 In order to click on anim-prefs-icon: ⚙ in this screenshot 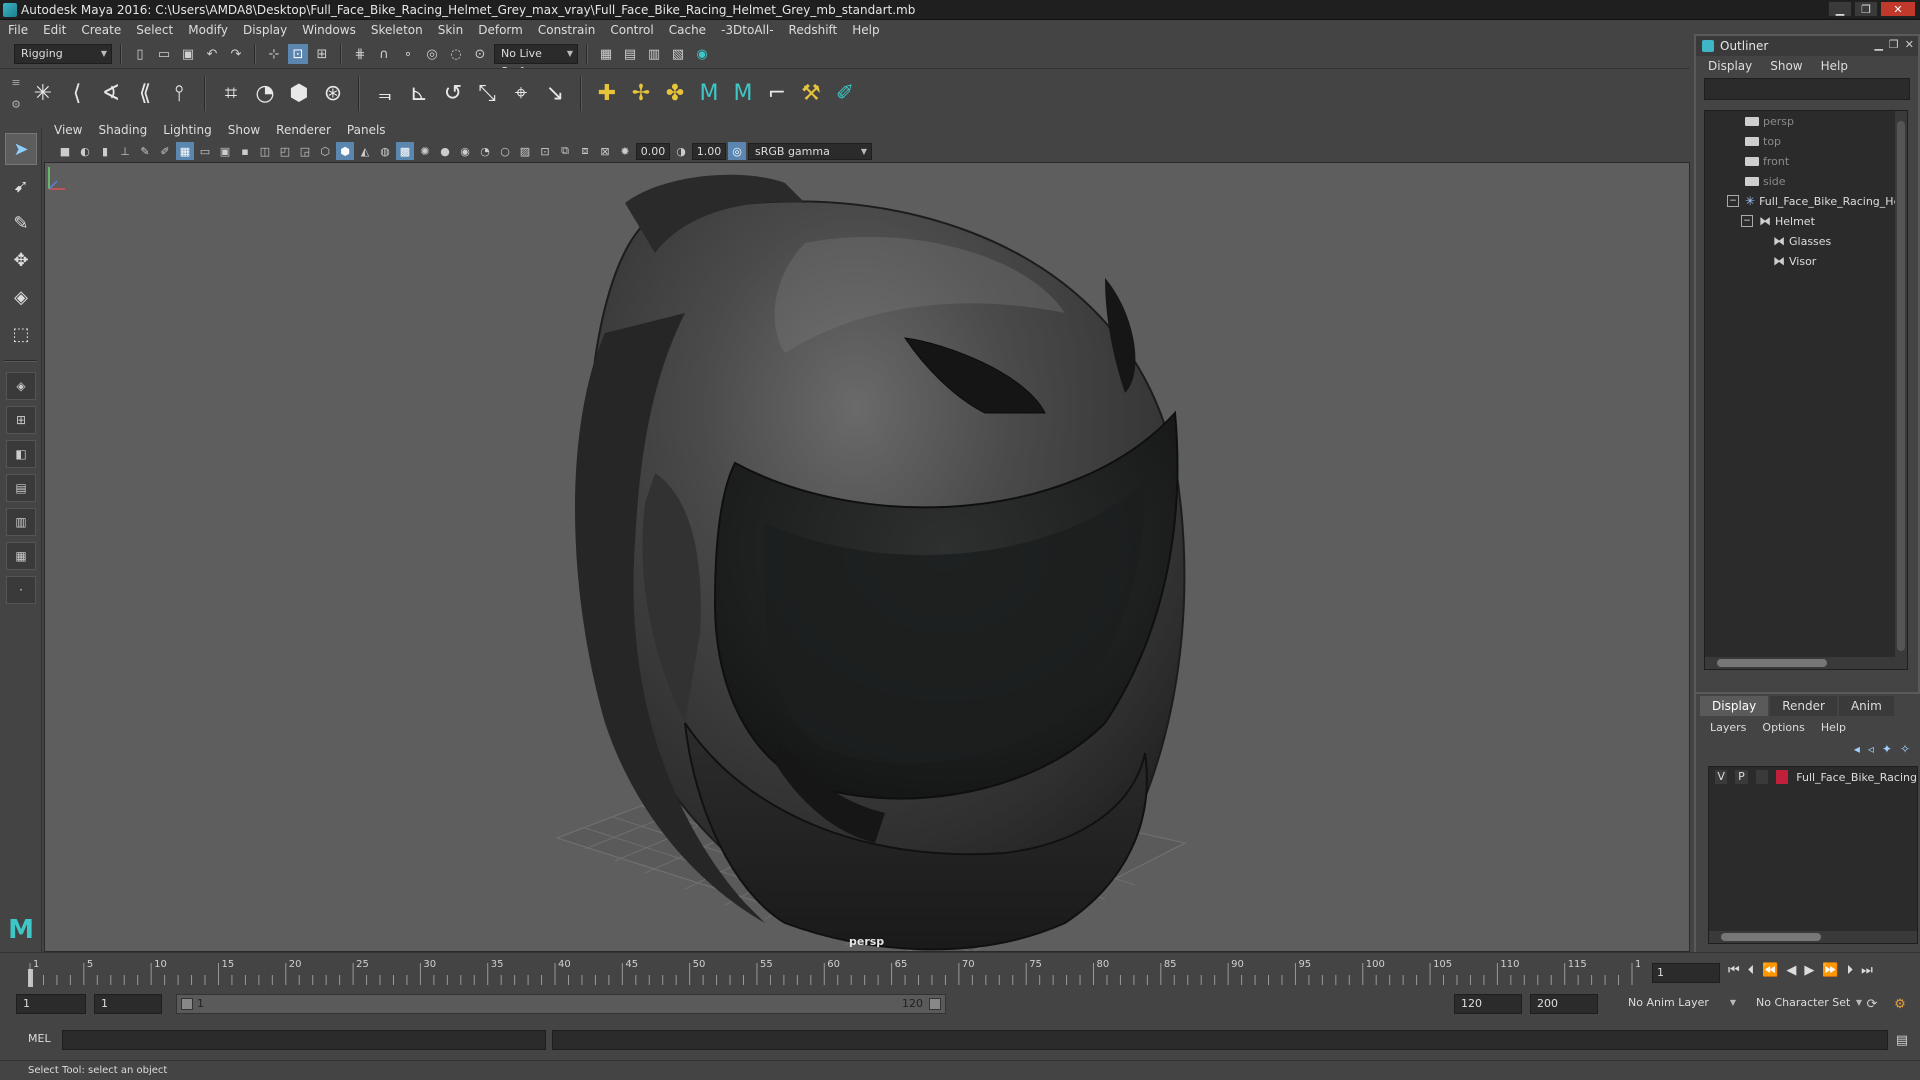, I will do `click(1900, 1004)`.